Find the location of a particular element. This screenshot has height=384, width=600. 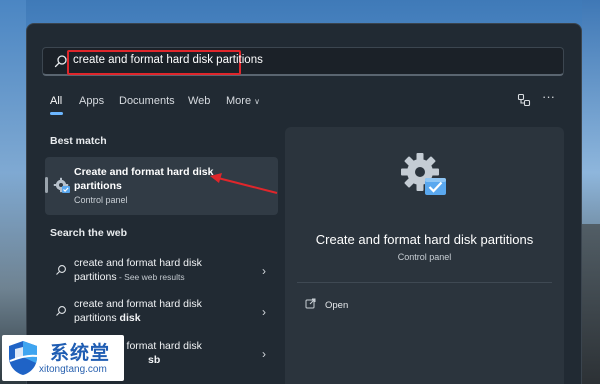

desktop-wallpaper-left is located at coordinates (13, 192).